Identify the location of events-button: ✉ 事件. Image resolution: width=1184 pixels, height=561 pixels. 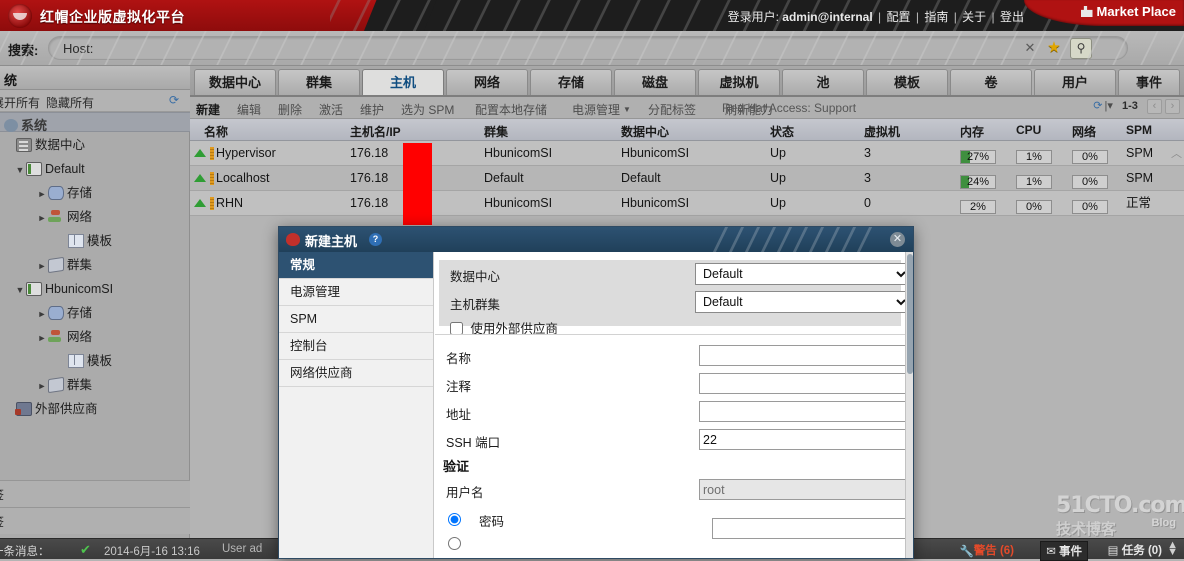
(1064, 551).